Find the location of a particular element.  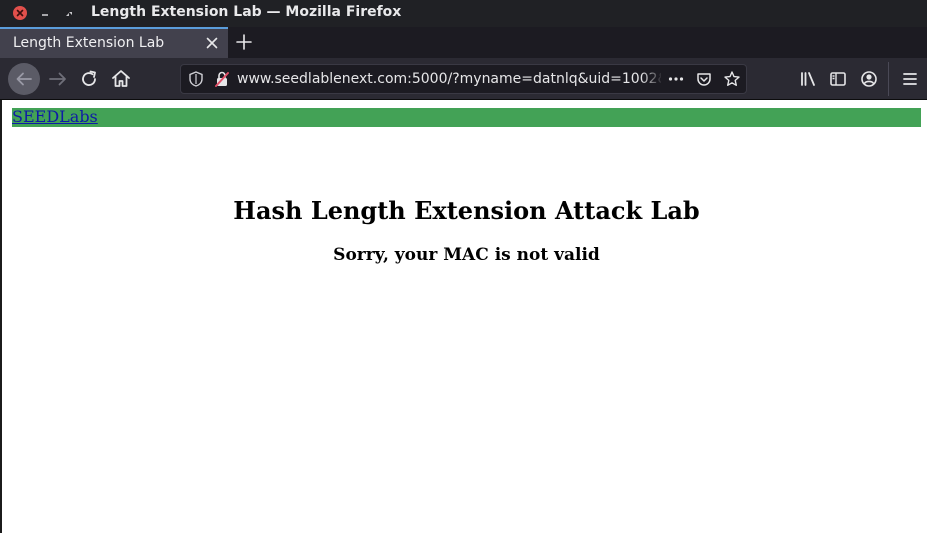

tab-length-extension-lab: Length Extension Lab is located at coordinates (114, 42).